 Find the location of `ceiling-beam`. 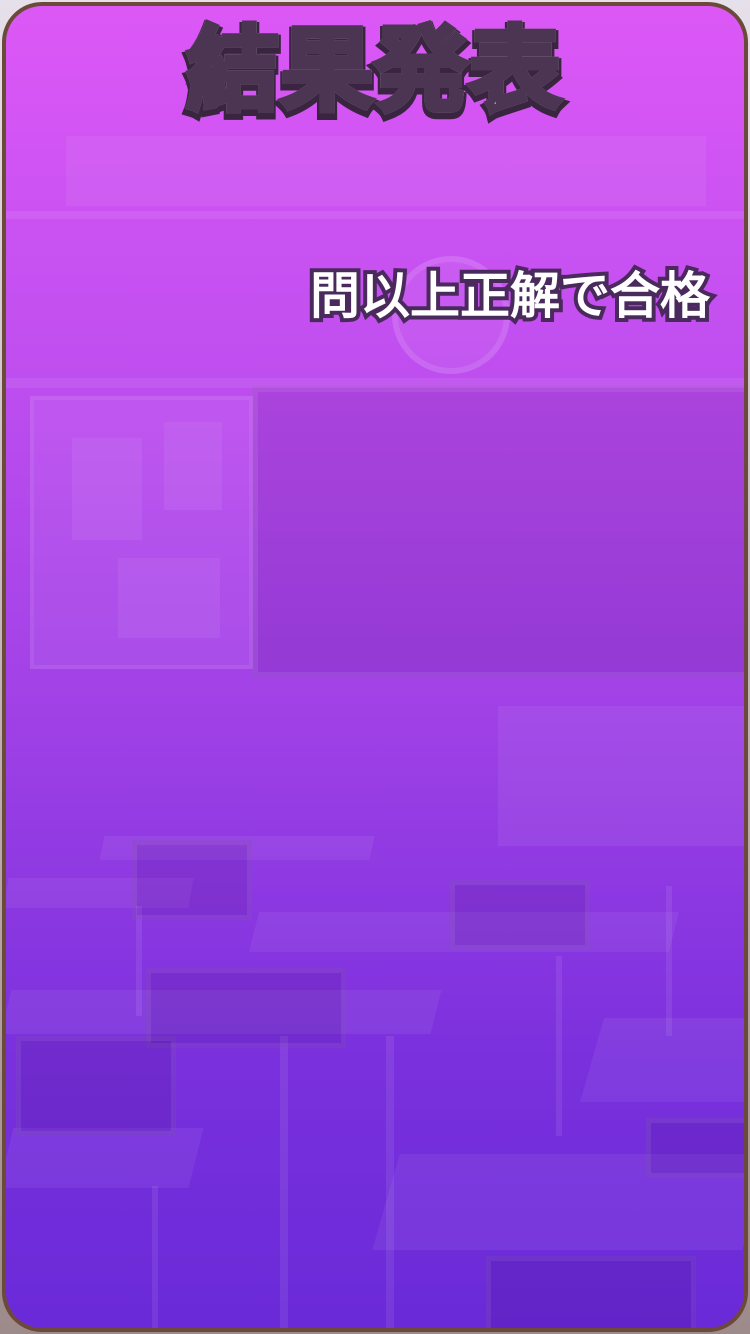

ceiling-beam is located at coordinates (375, 215).